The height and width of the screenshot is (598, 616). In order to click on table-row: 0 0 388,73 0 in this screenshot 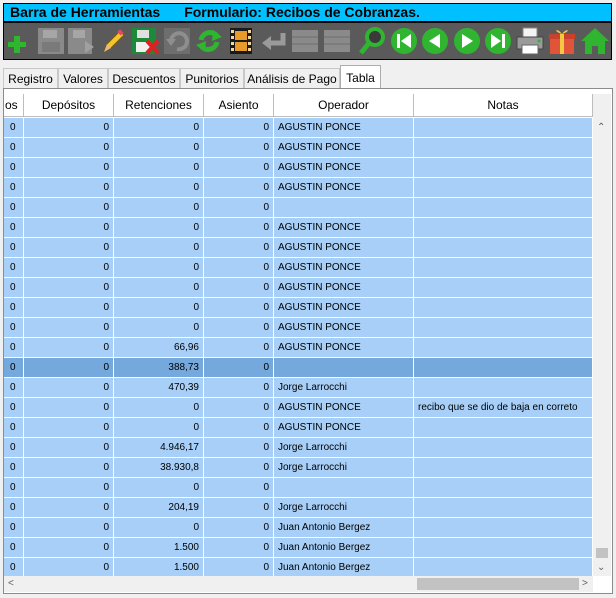, I will do `click(298, 368)`.